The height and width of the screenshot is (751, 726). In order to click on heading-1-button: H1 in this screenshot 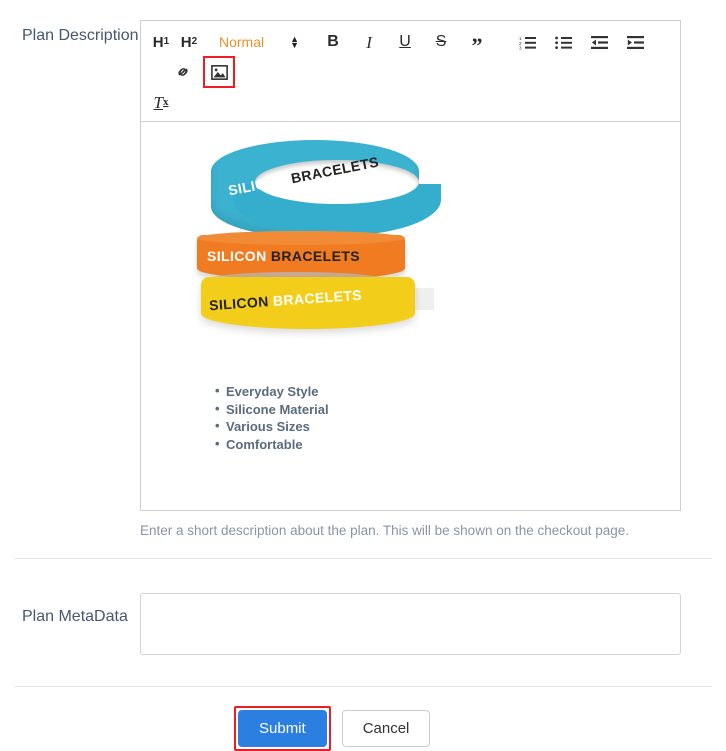, I will do `click(161, 42)`.